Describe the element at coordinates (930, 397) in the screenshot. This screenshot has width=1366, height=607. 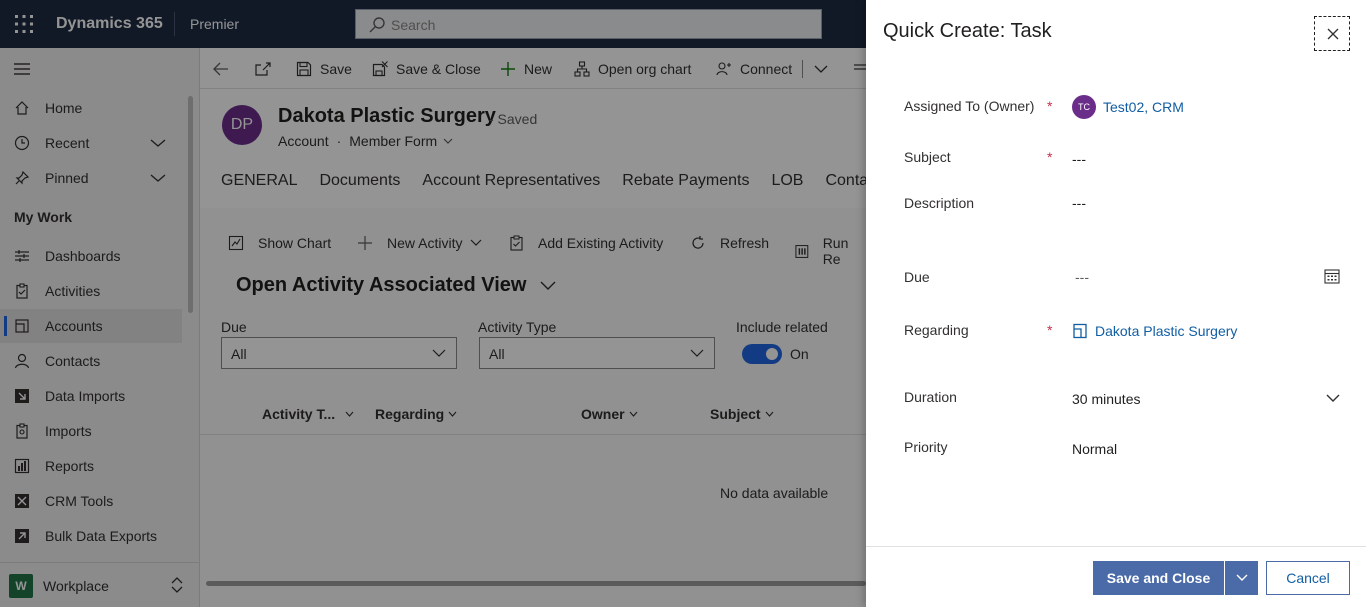
I see `duration-label: Duration` at that location.